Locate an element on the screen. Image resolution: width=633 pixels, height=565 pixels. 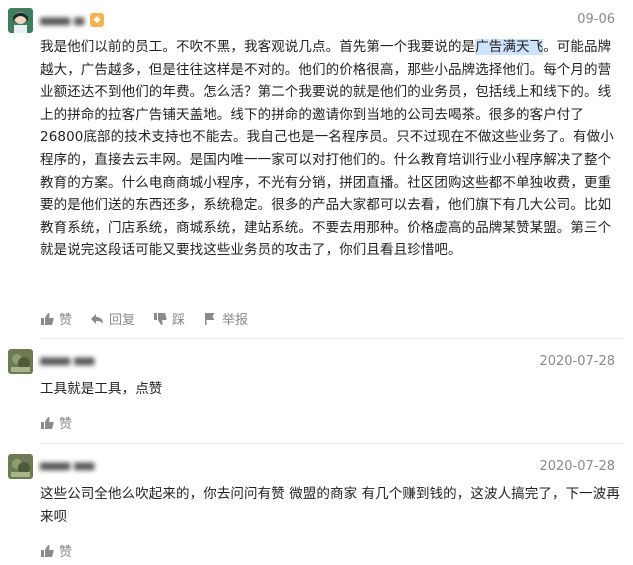
level-badge-icon: ◆ is located at coordinates (97, 20).